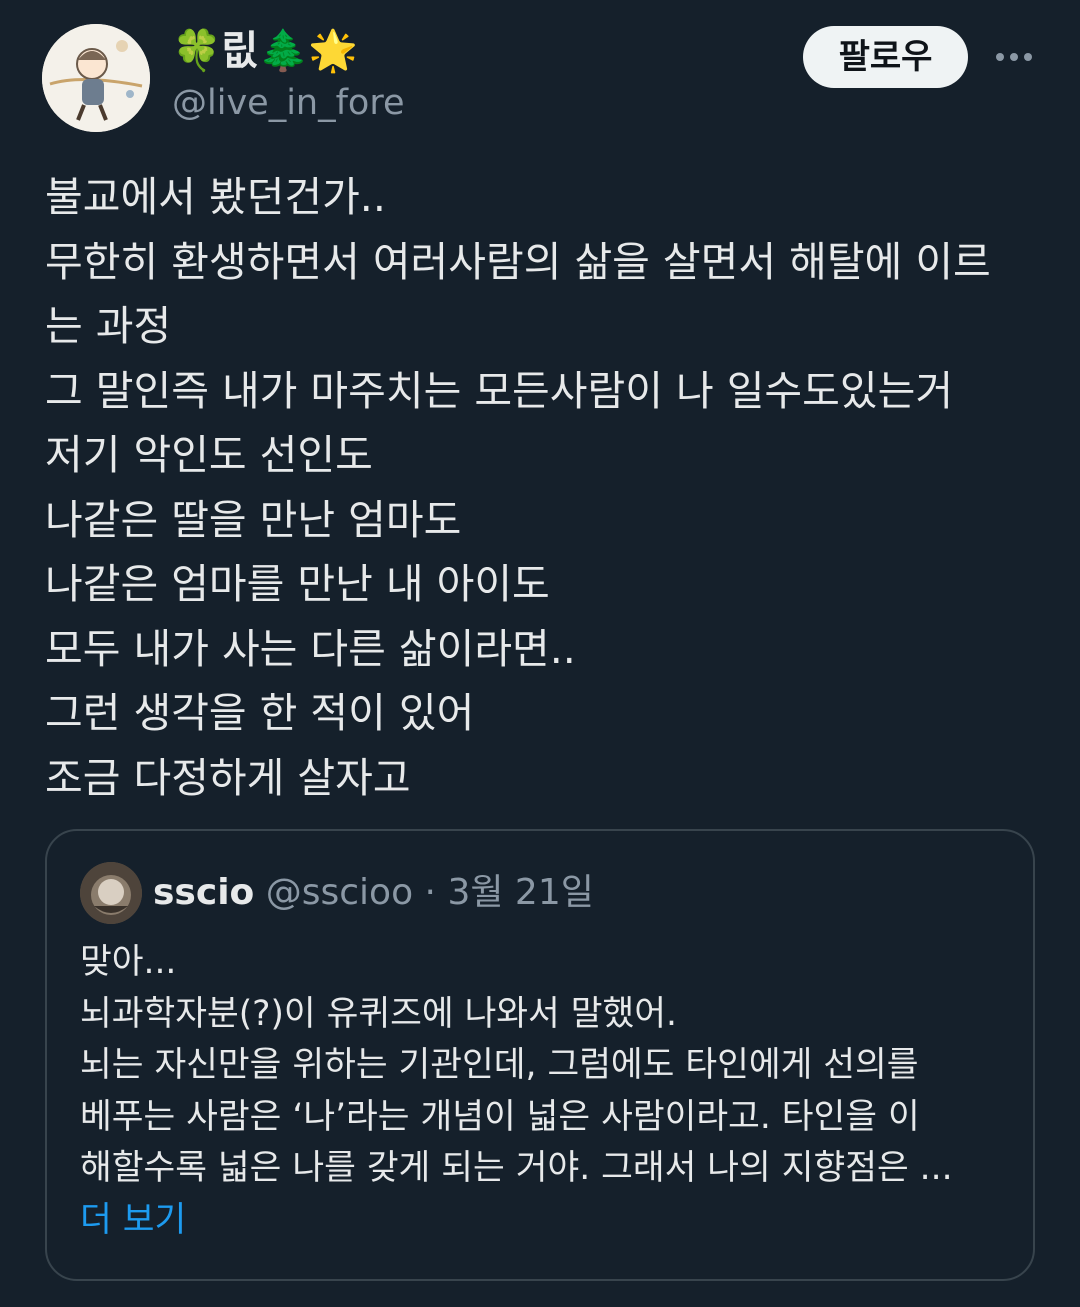 The width and height of the screenshot is (1080, 1307). What do you see at coordinates (378, 1013) in the screenshot?
I see `quoted-text-line: 뇌과학자분(?)이 유퀴즈에 나와서 말했어.` at bounding box center [378, 1013].